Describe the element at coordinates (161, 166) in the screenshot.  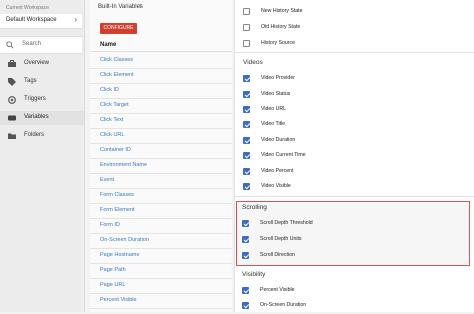
I see `table-row: Environment Name` at that location.